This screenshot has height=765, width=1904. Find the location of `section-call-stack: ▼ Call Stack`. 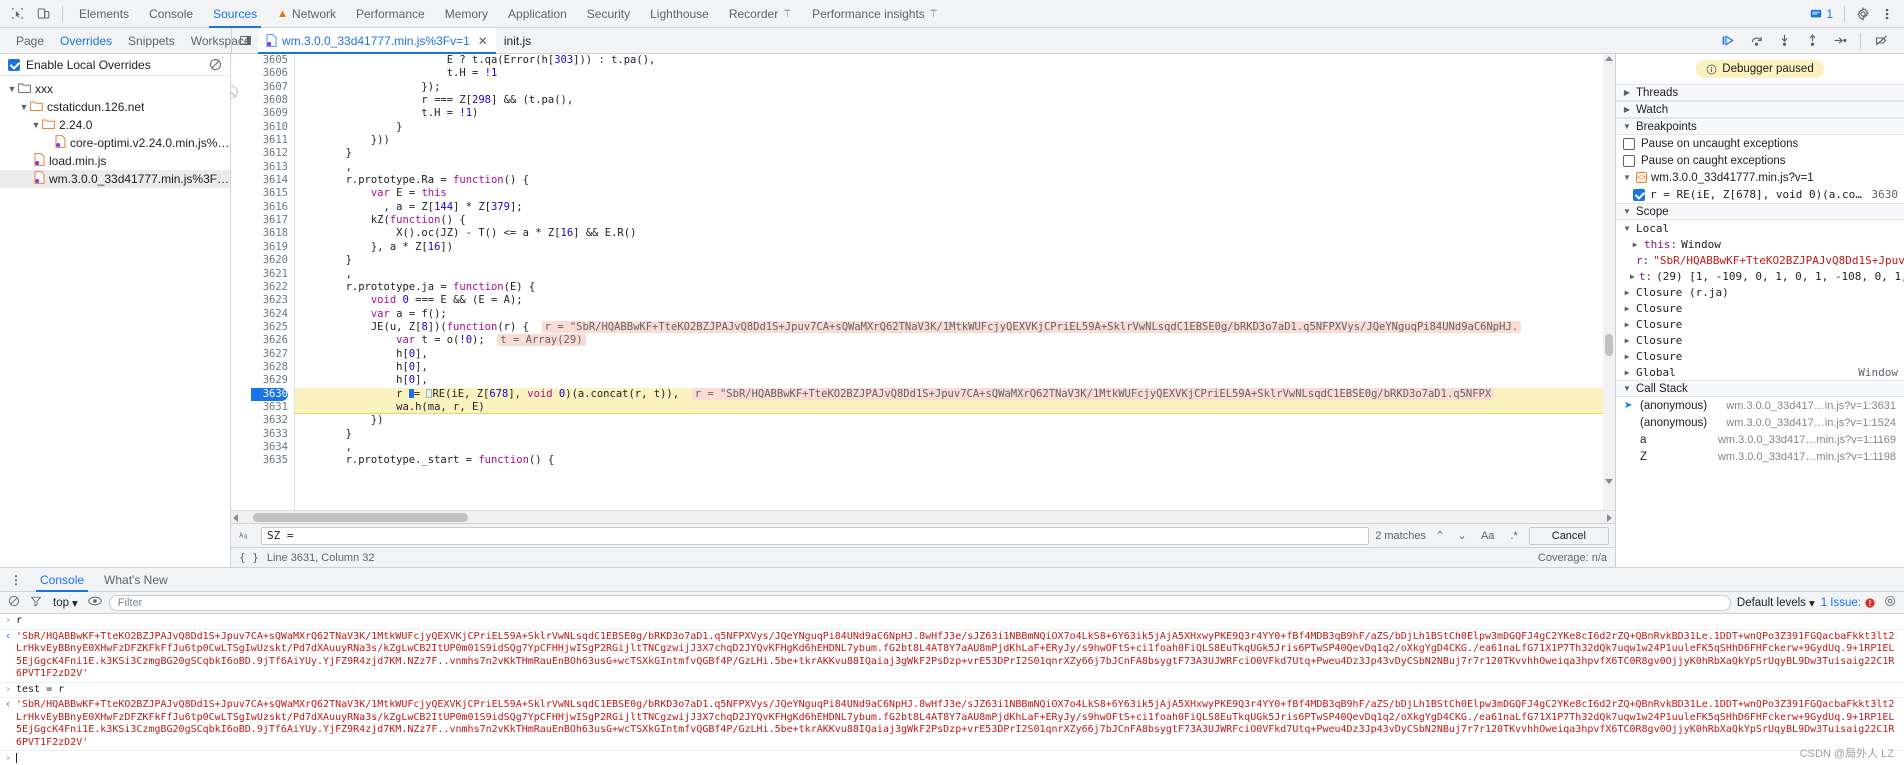

section-call-stack: ▼ Call Stack is located at coordinates (1760, 388).